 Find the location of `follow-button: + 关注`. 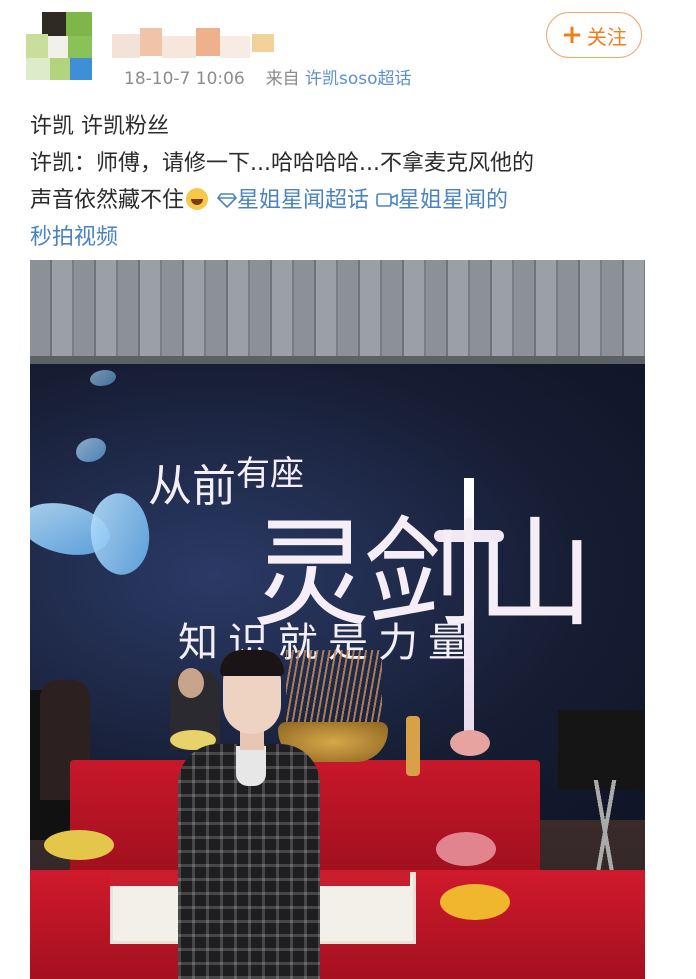

follow-button: + 关注 is located at coordinates (594, 35).